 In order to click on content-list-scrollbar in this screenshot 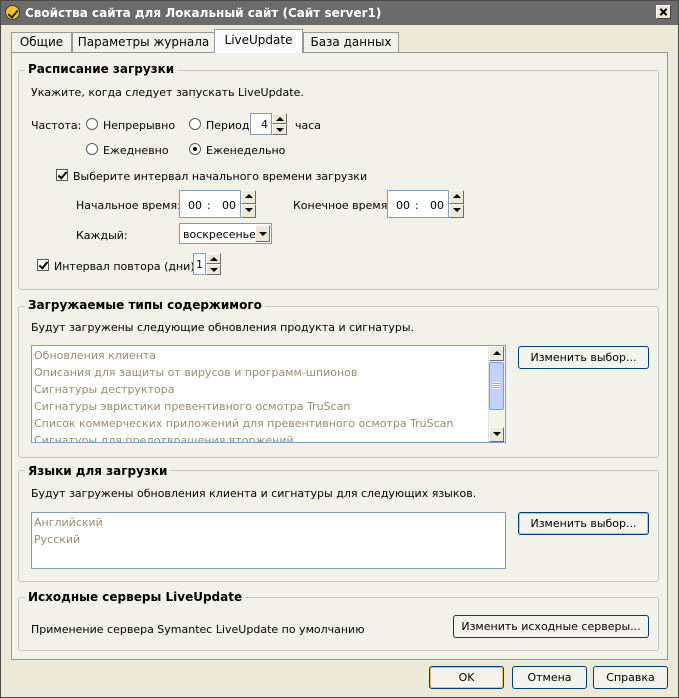, I will do `click(496, 394)`.